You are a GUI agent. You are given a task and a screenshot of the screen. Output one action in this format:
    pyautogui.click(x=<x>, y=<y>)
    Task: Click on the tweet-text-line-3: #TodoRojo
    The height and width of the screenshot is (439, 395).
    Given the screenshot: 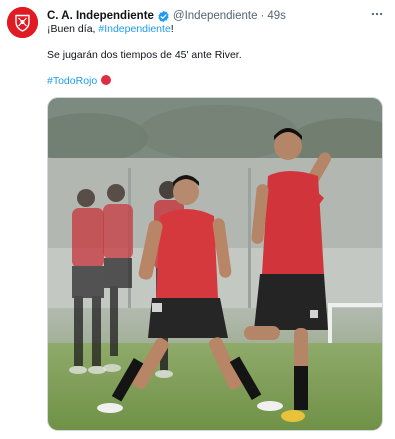 What is the action you would take?
    pyautogui.click(x=79, y=81)
    